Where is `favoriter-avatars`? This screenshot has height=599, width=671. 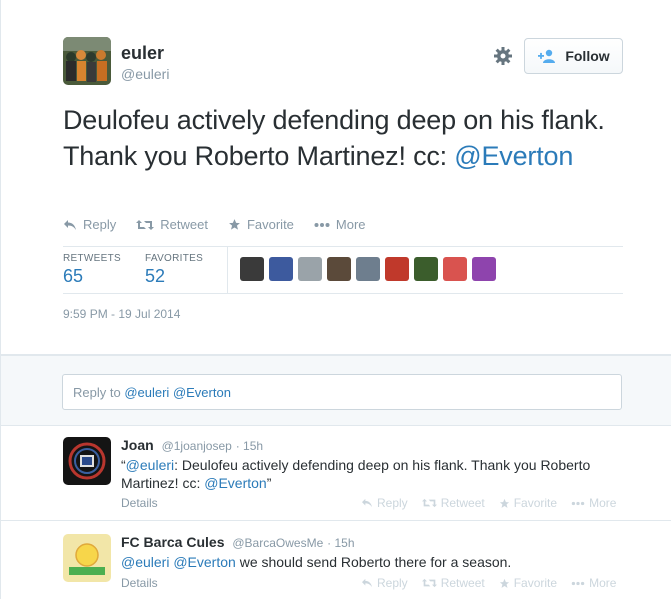
favoriter-avatars is located at coordinates (368, 269).